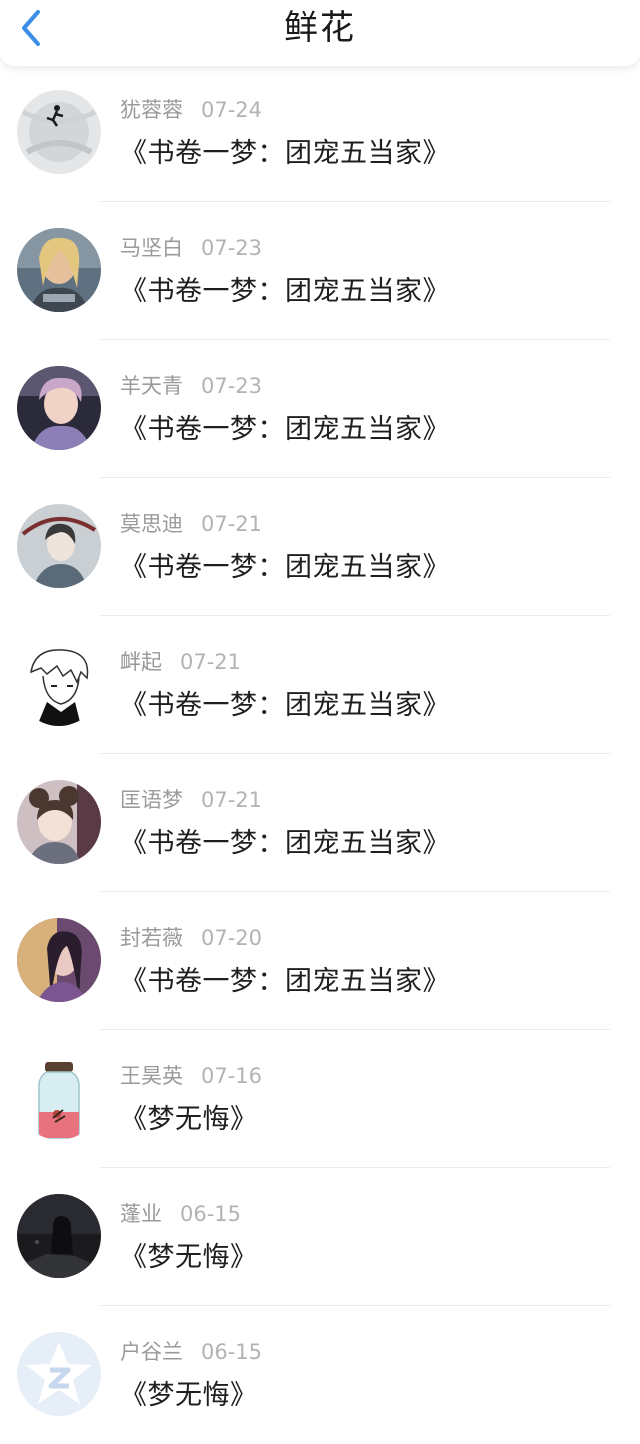 This screenshot has height=1444, width=640. I want to click on send-date: 07-20, so click(232, 938).